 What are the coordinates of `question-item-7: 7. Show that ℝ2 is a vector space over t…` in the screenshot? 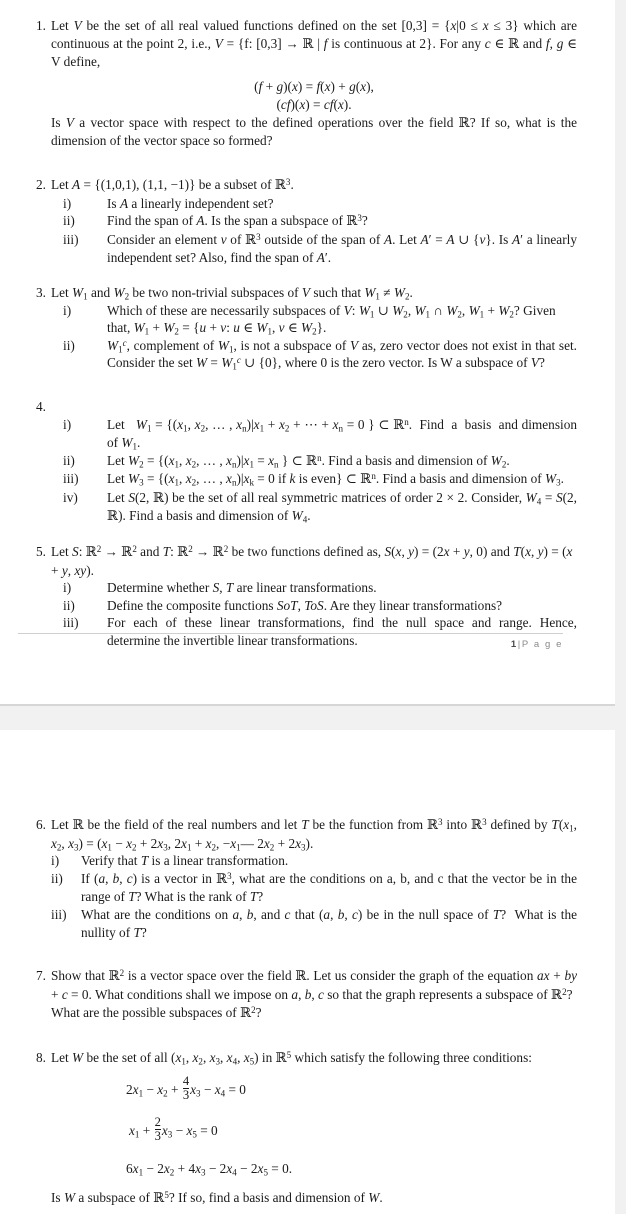 It's located at (307, 995).